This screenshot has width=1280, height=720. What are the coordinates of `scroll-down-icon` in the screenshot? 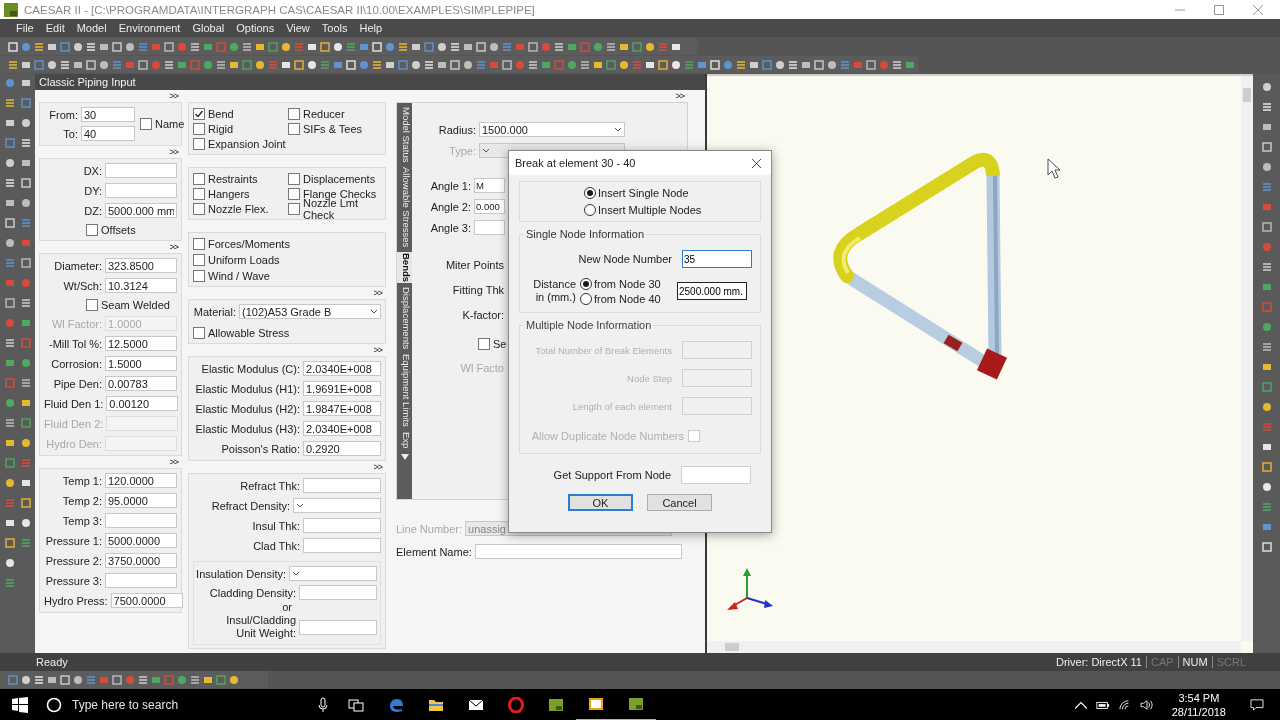 It's located at (404, 457).